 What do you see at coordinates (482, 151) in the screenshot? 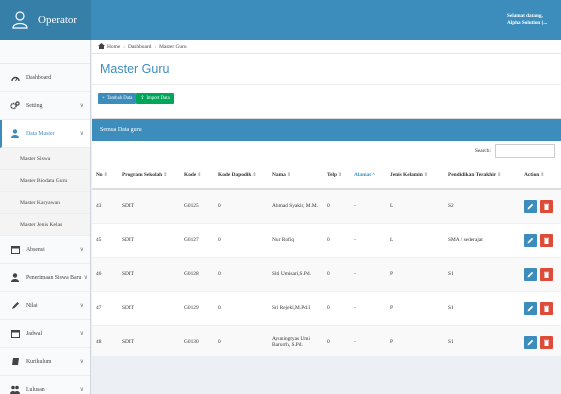
I see `search-label: Search:` at bounding box center [482, 151].